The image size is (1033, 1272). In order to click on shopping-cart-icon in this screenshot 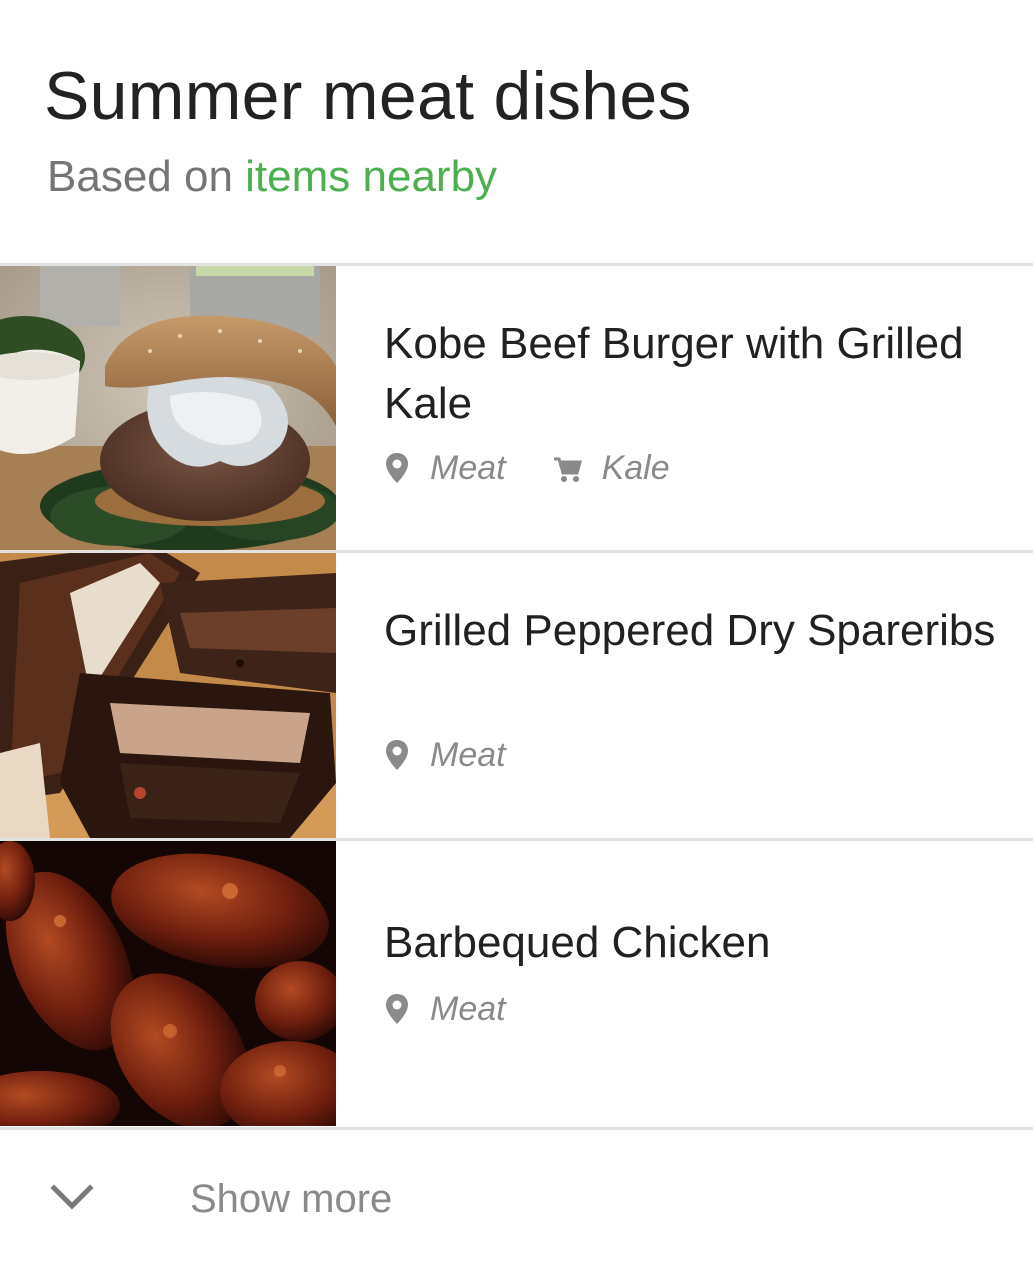, I will do `click(567, 468)`.